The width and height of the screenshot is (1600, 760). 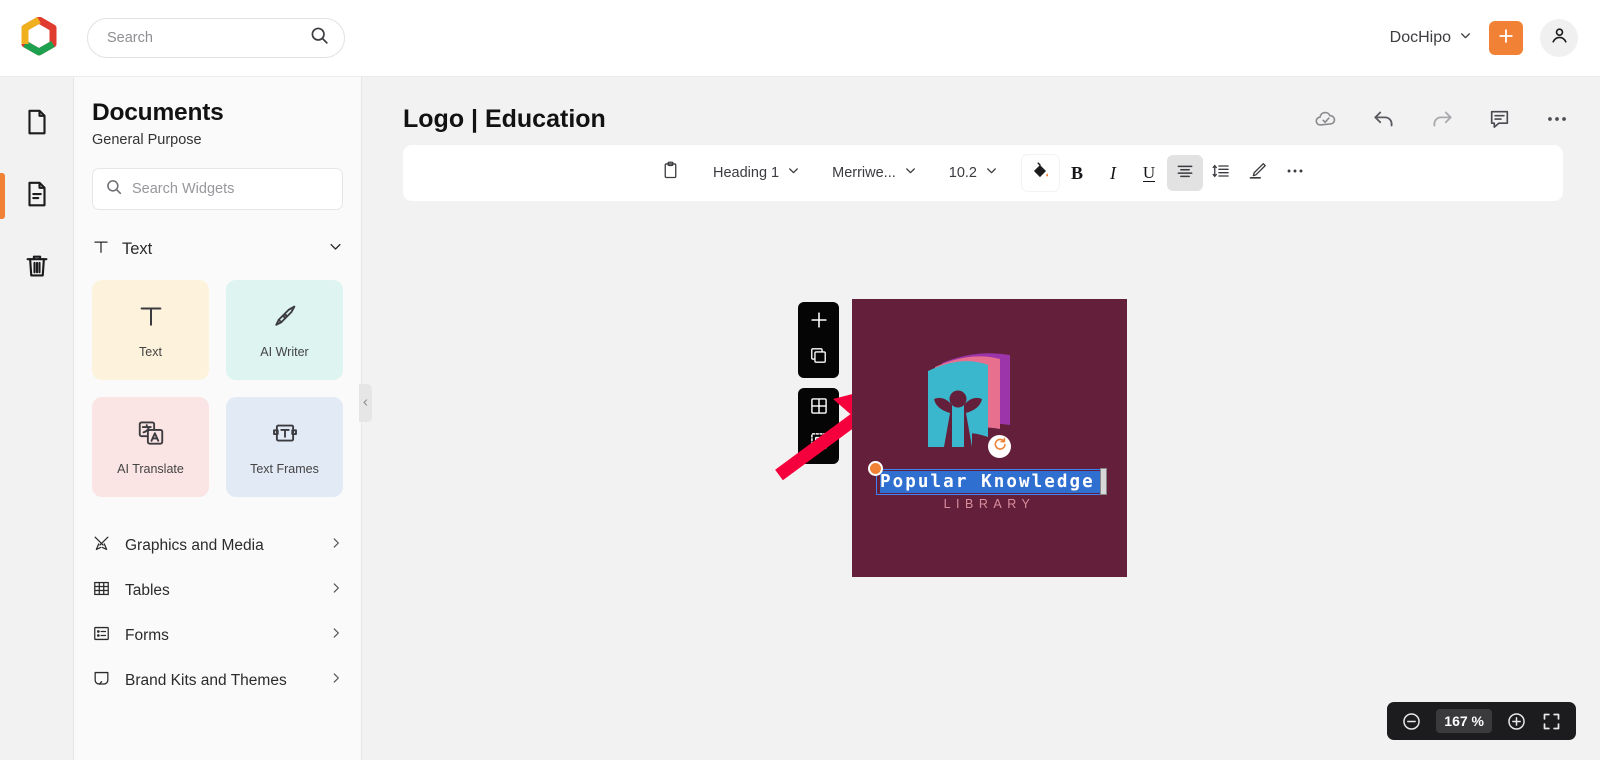 I want to click on font-size-select: 10.2, so click(x=973, y=173).